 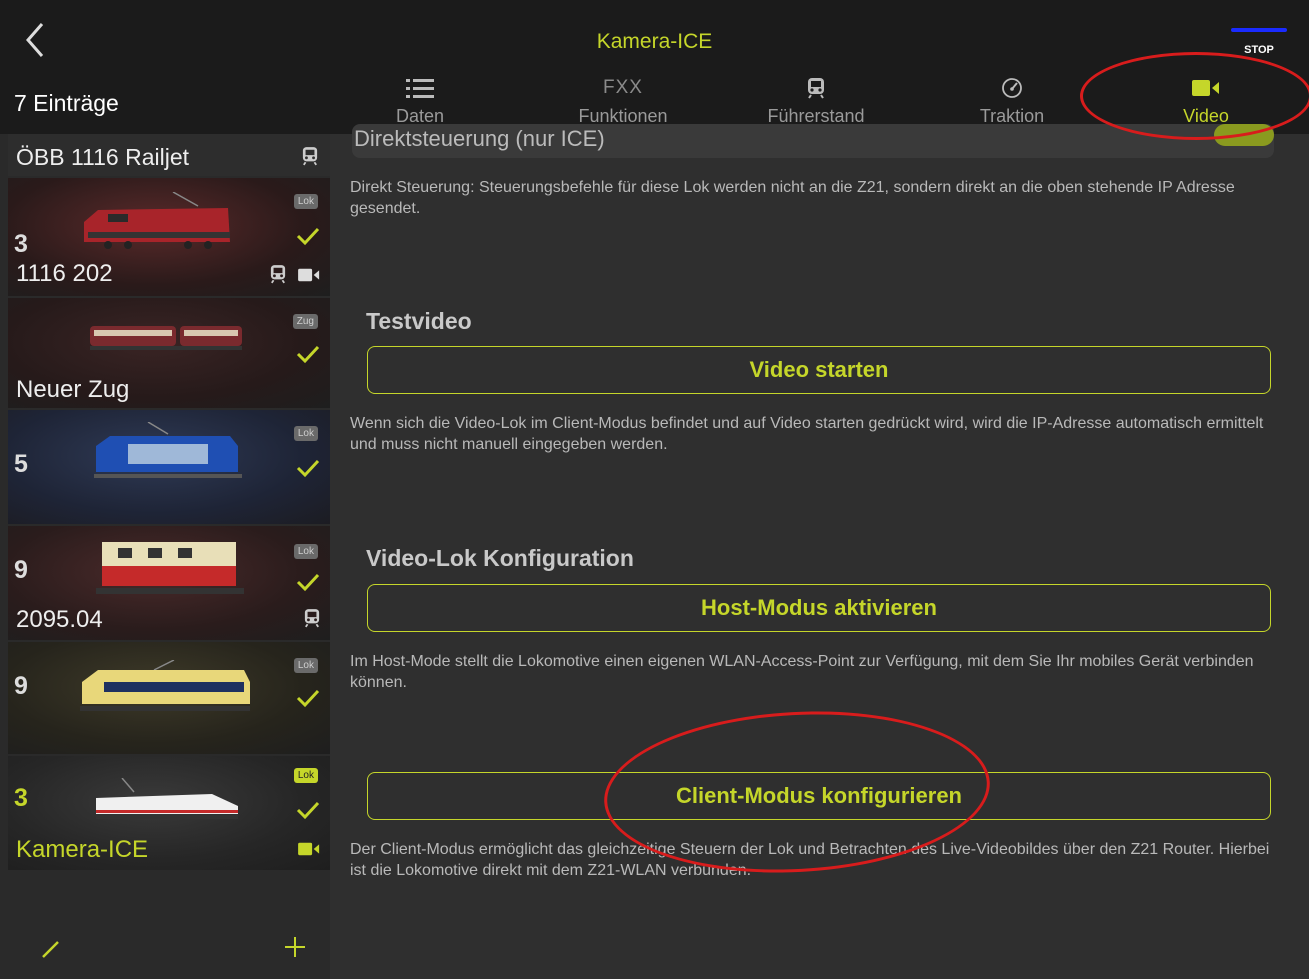 I want to click on stop-label: STOP, so click(x=1259, y=50).